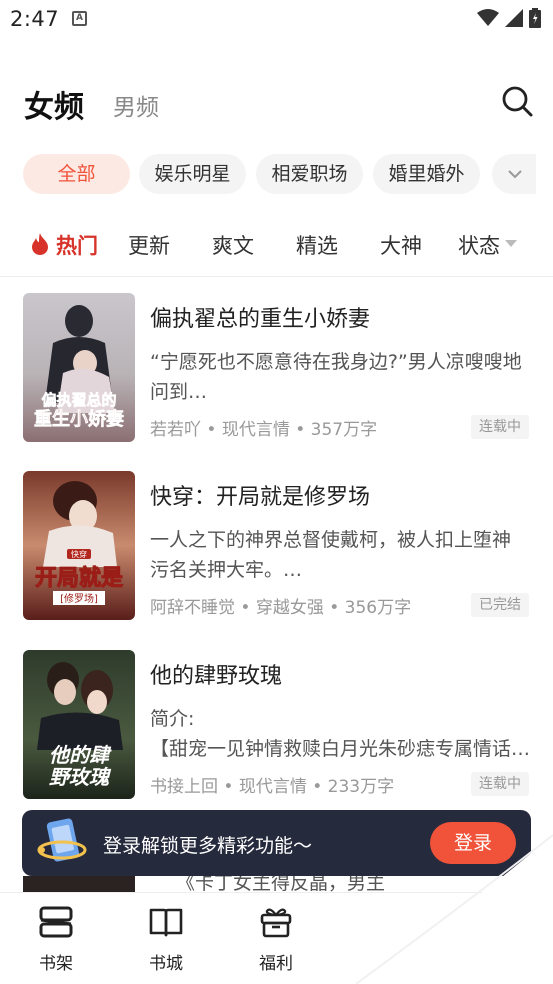 This screenshot has width=553, height=984. What do you see at coordinates (500, 605) in the screenshot?
I see `status-badge: 已完结` at bounding box center [500, 605].